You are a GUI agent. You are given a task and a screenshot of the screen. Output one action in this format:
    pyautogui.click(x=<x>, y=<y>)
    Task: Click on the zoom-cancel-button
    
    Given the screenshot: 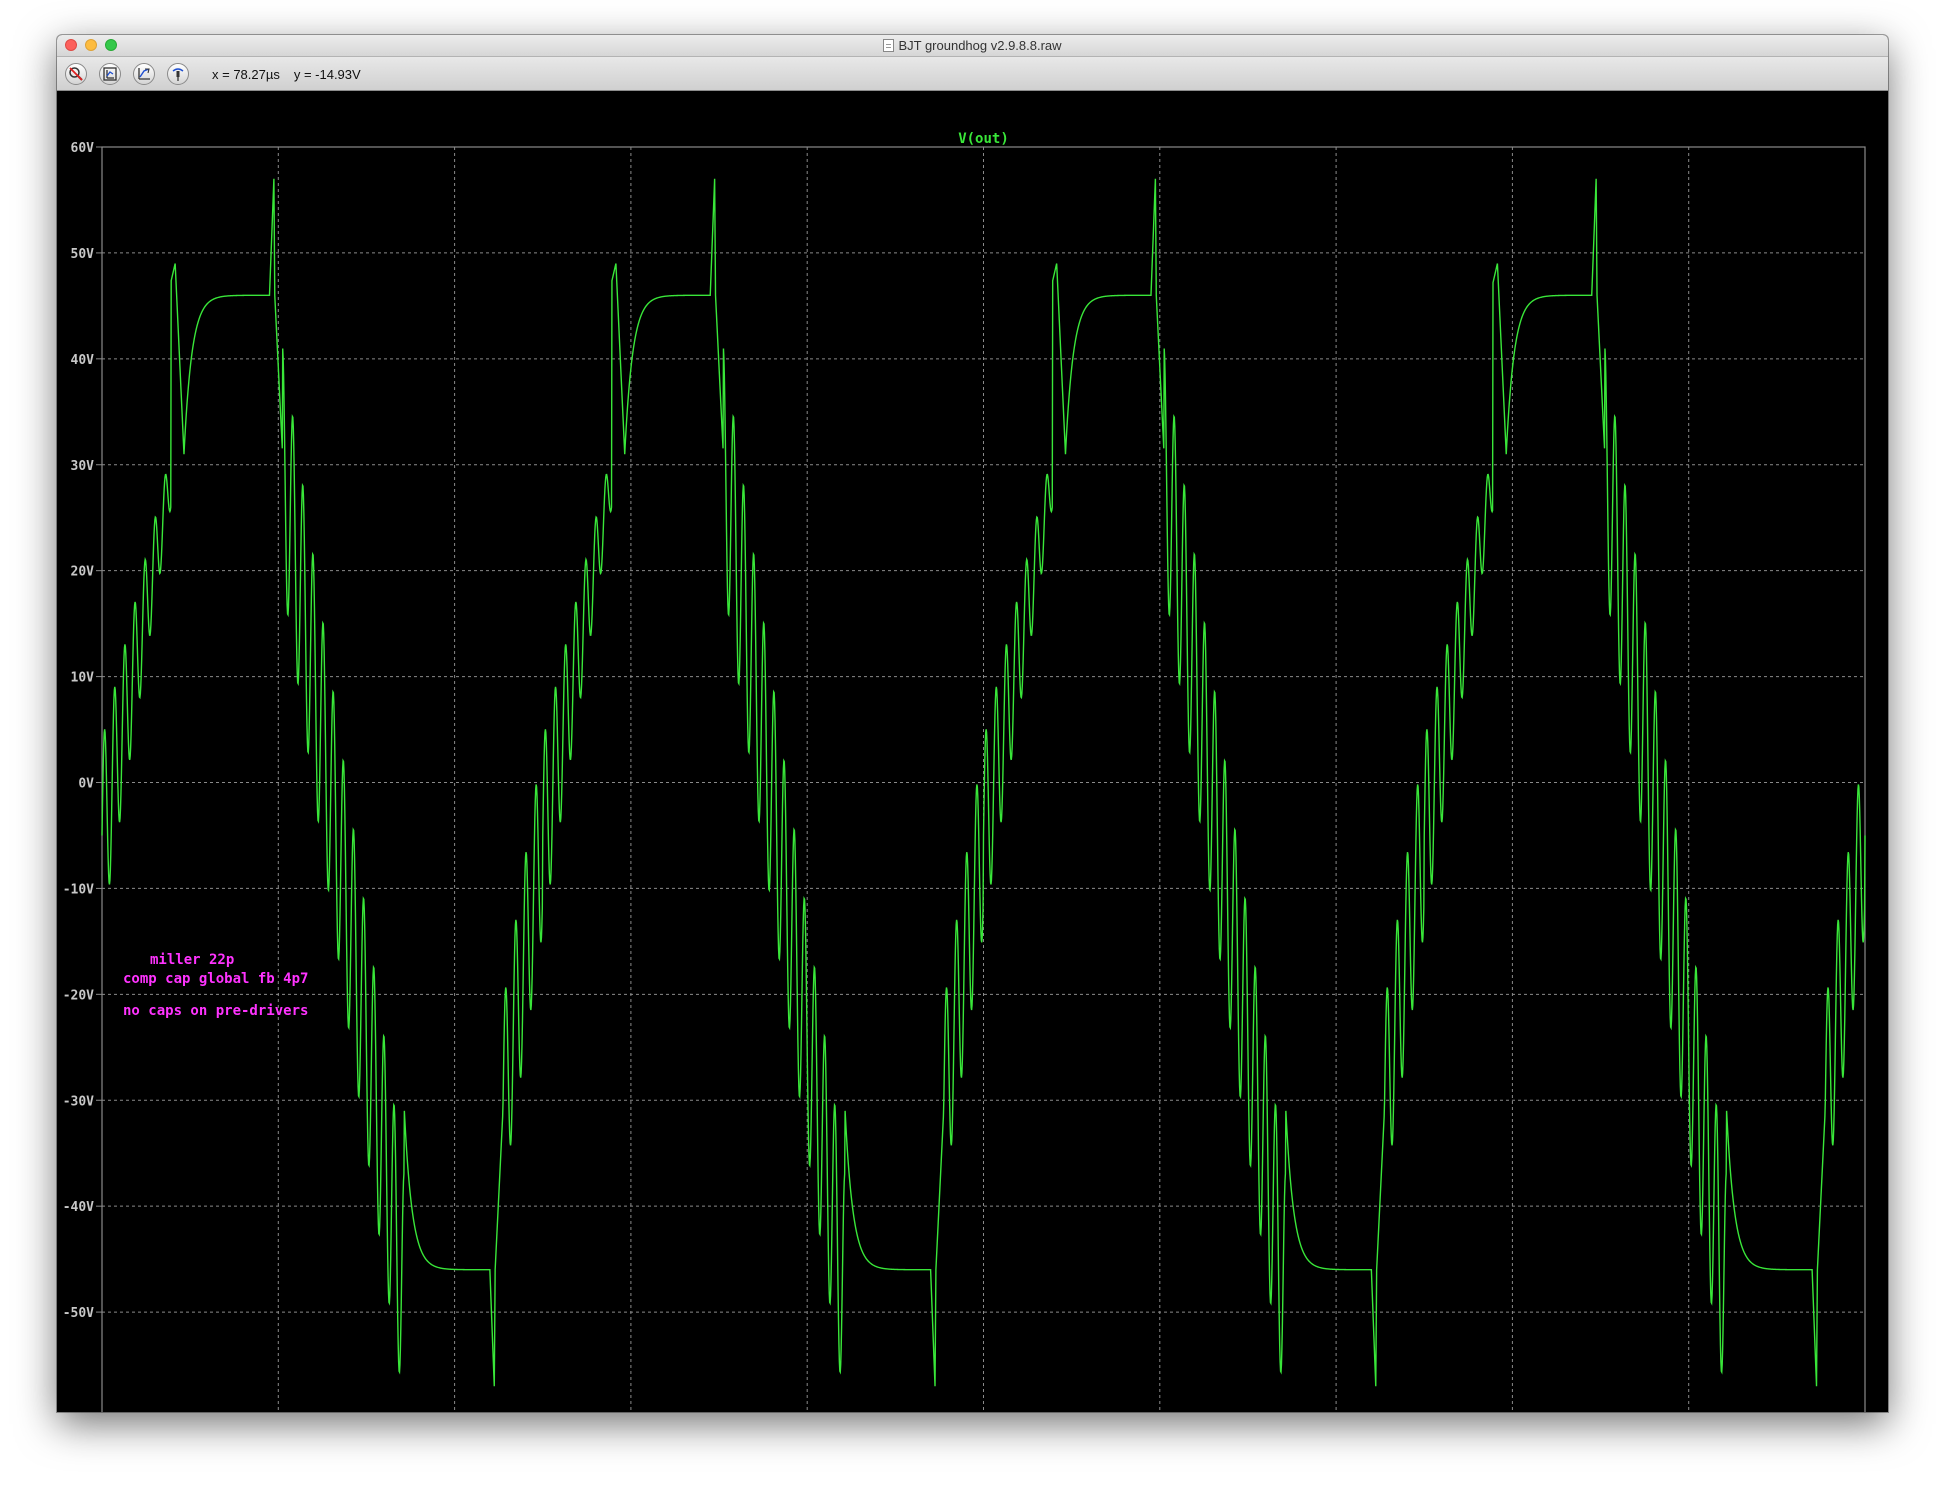 What is the action you would take?
    pyautogui.click(x=76, y=74)
    